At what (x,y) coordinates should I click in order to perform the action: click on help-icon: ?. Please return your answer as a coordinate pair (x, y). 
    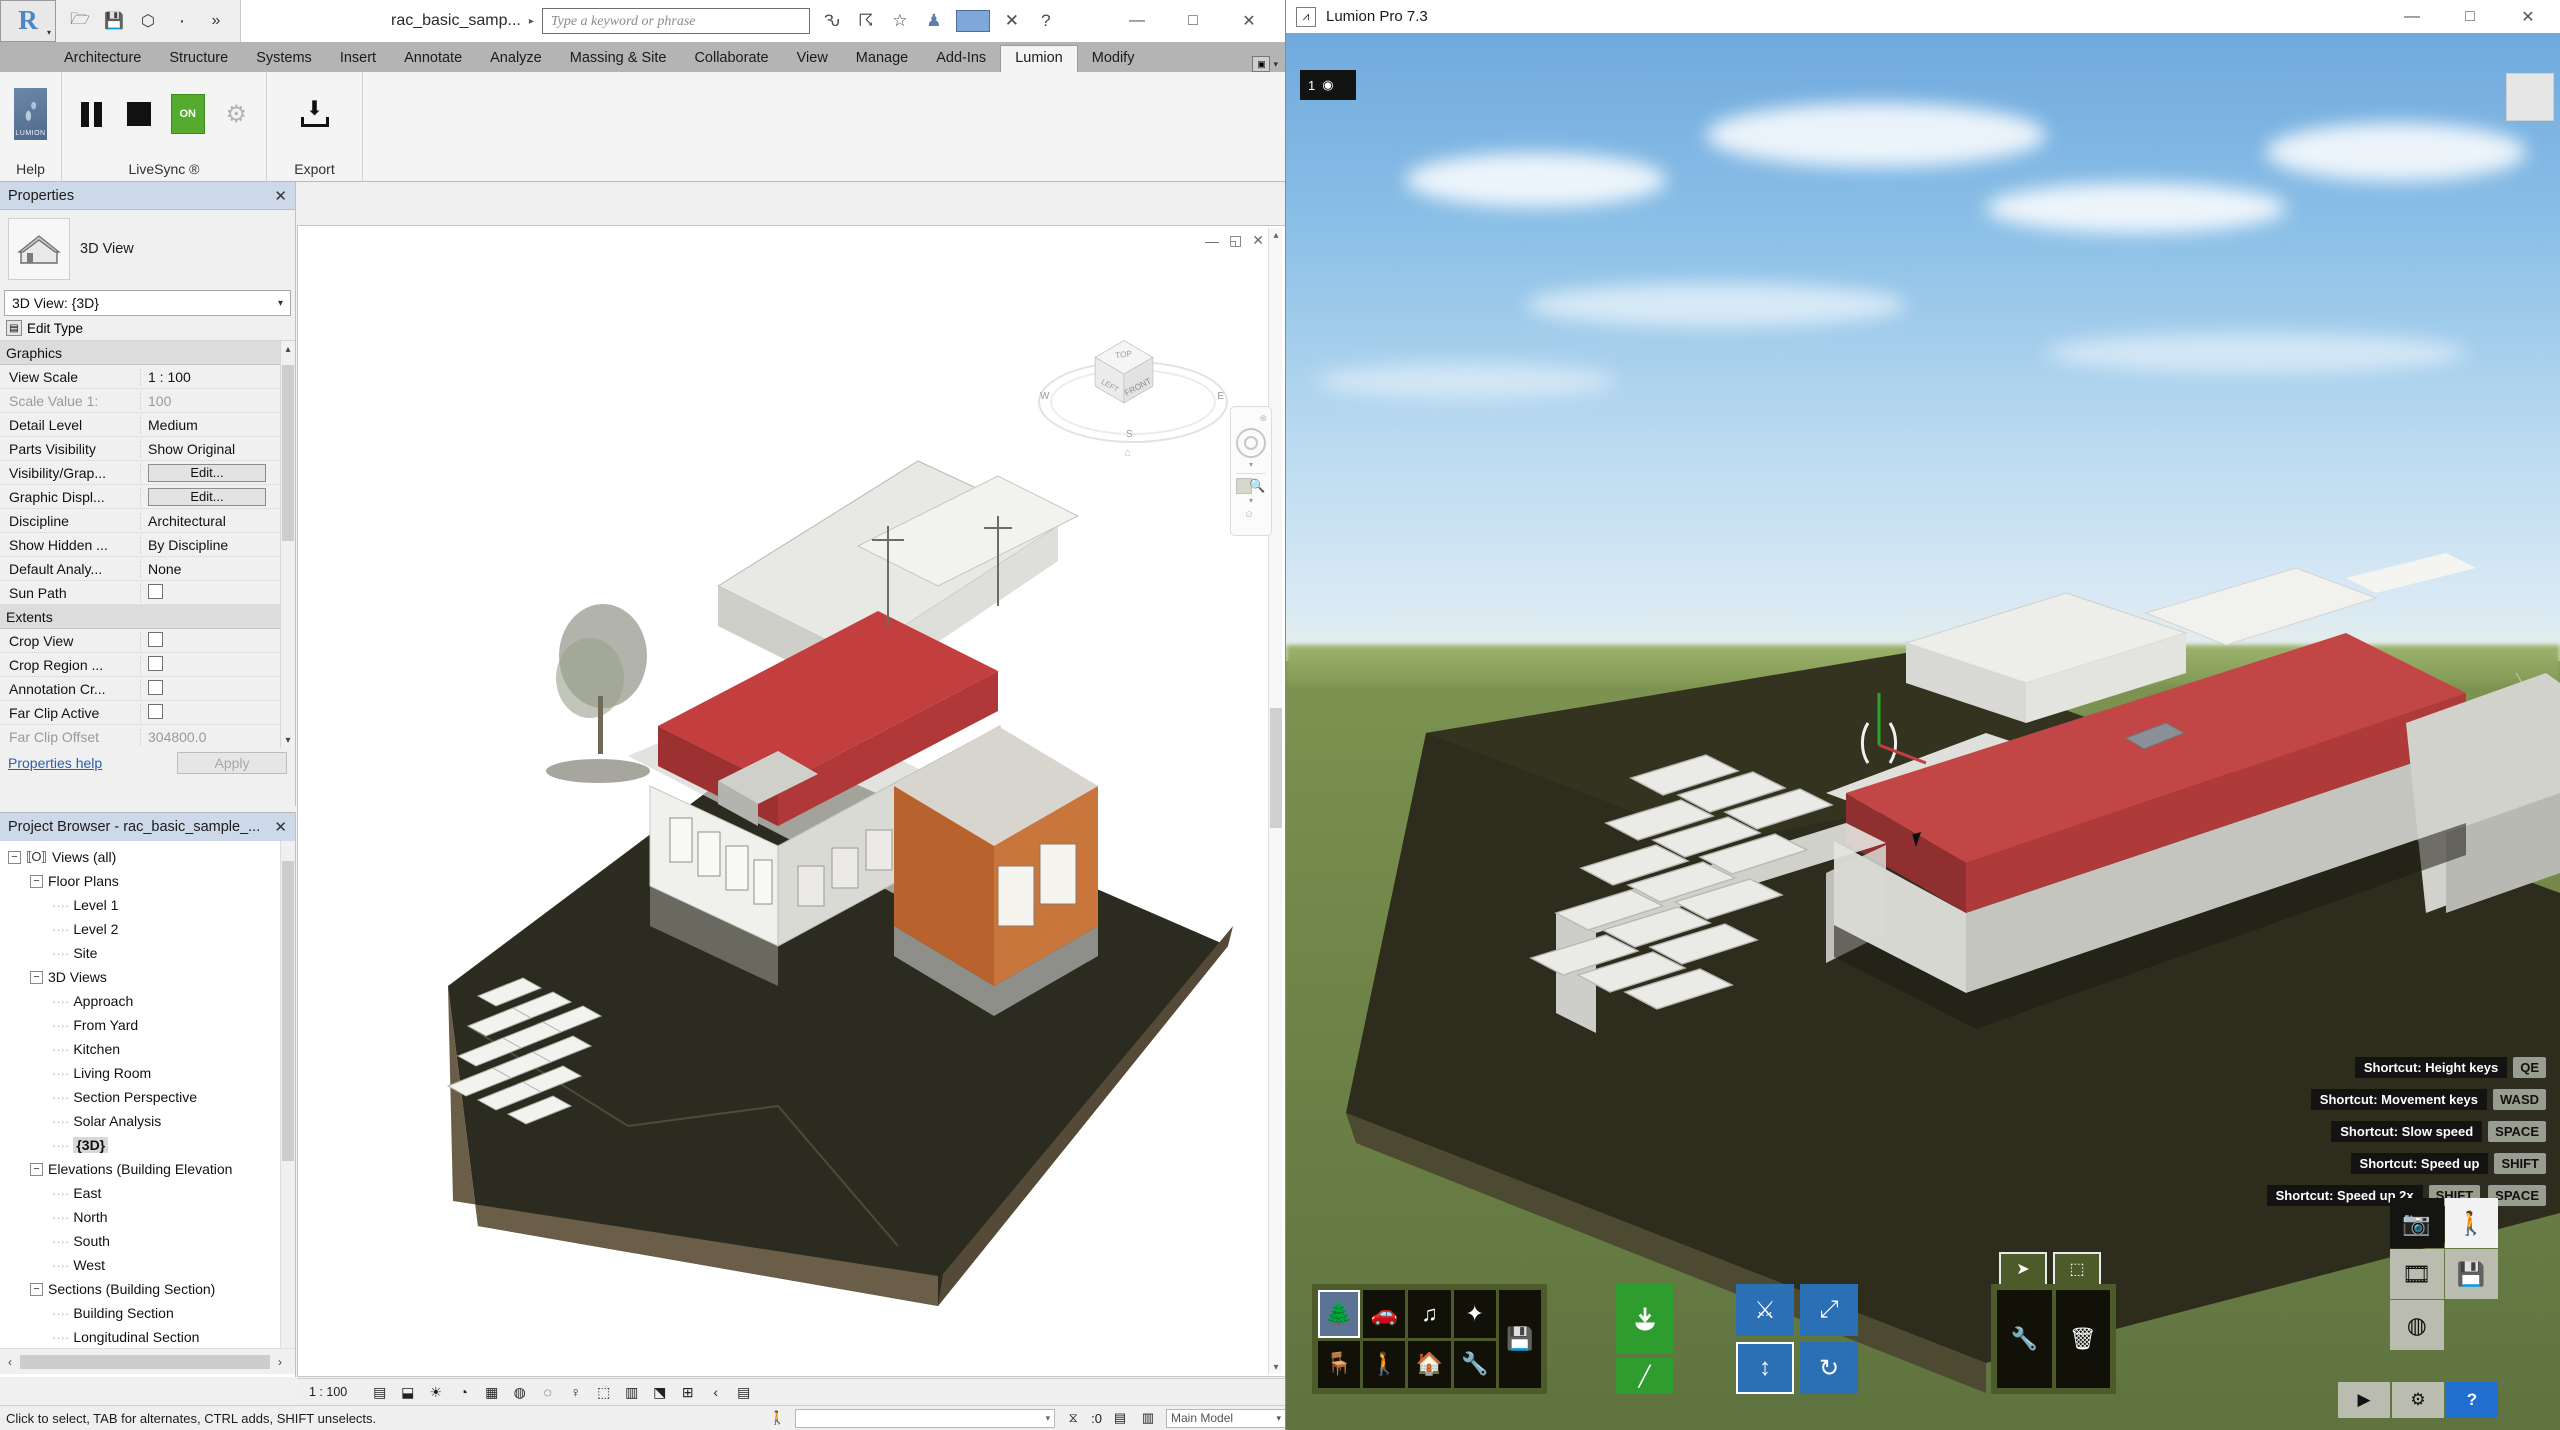
    Looking at the image, I should click on (1046, 21).